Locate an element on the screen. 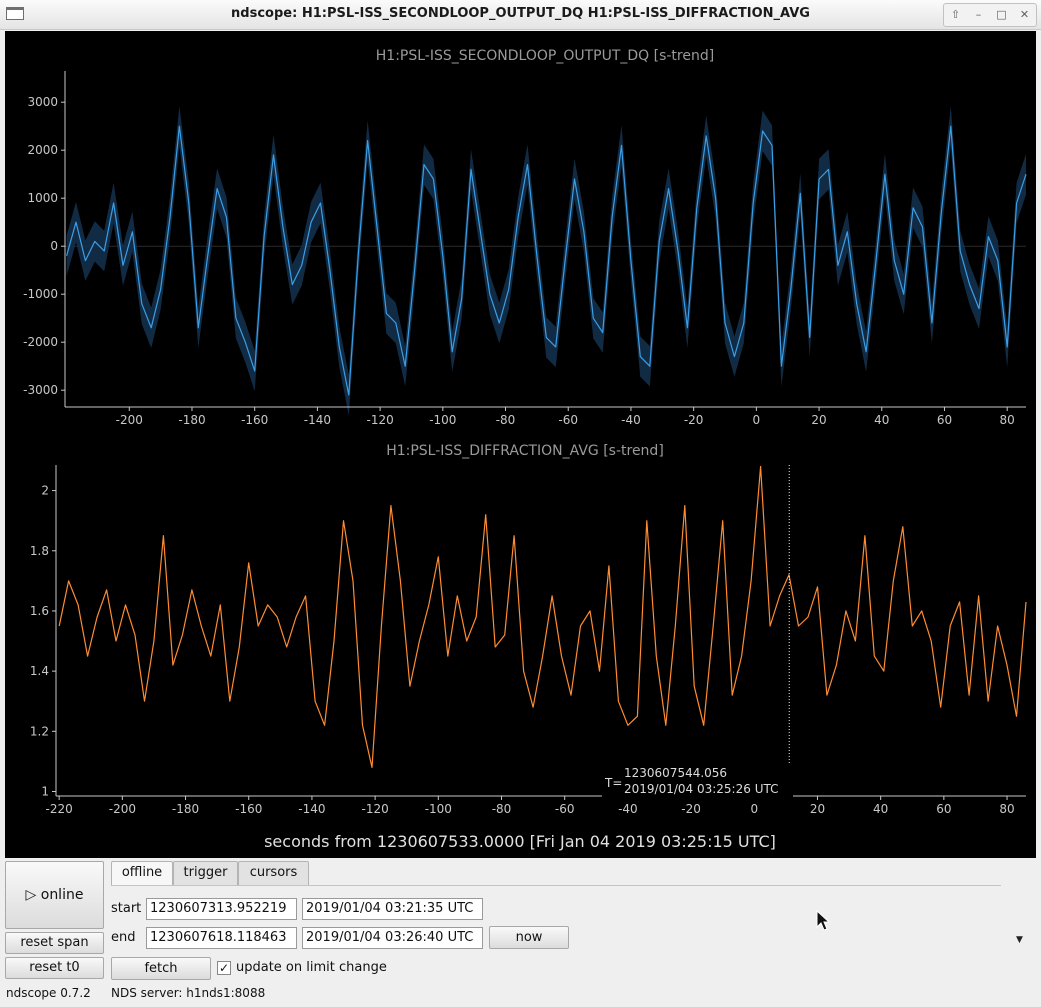  start-label: start is located at coordinates (126, 908).